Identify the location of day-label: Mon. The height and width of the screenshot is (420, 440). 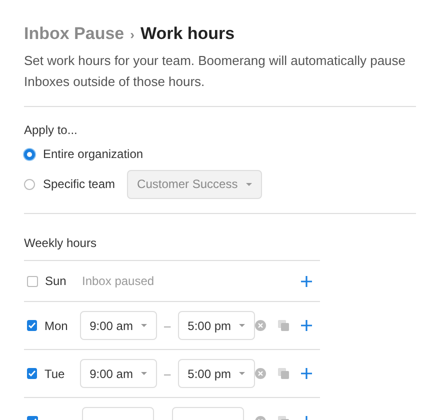
(56, 325).